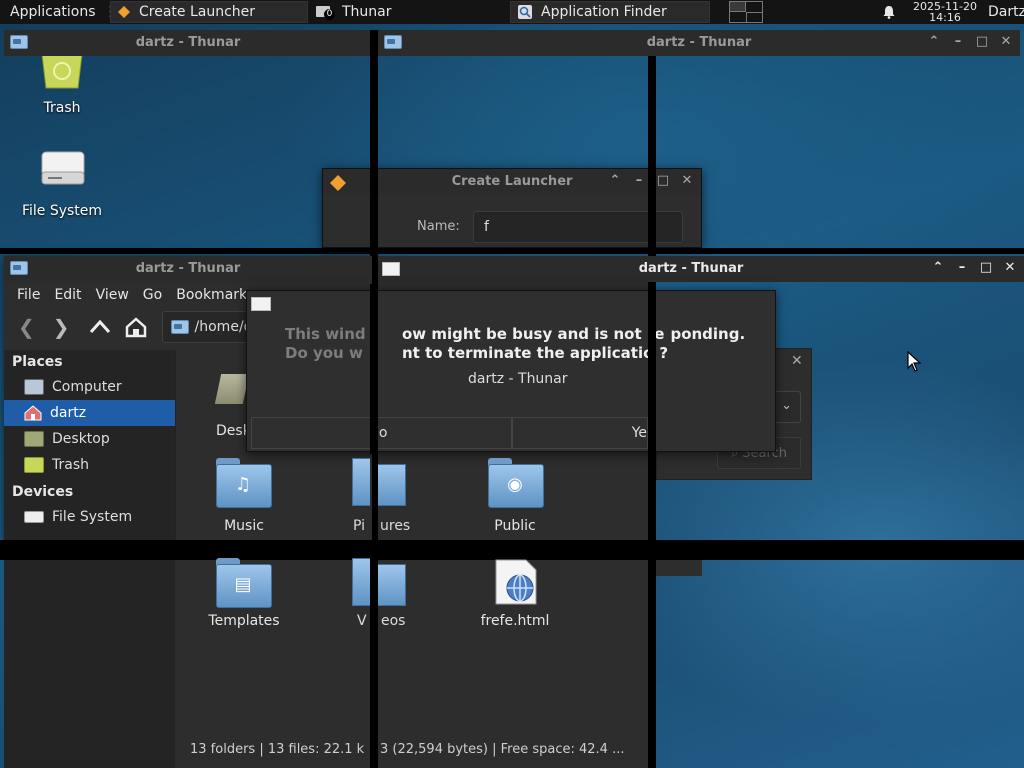 The height and width of the screenshot is (768, 1024). Describe the element at coordinates (361, 582) in the screenshot. I see `videos-folder-partial-icon` at that location.